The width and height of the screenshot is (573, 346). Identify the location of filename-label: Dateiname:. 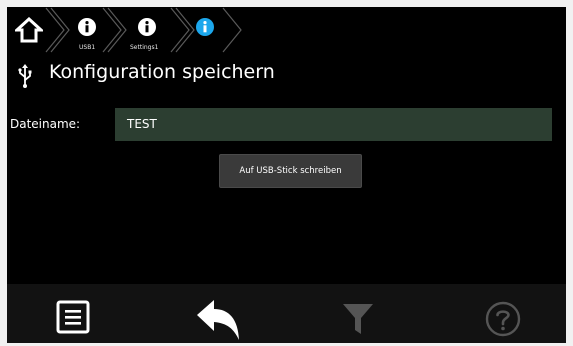
(45, 124).